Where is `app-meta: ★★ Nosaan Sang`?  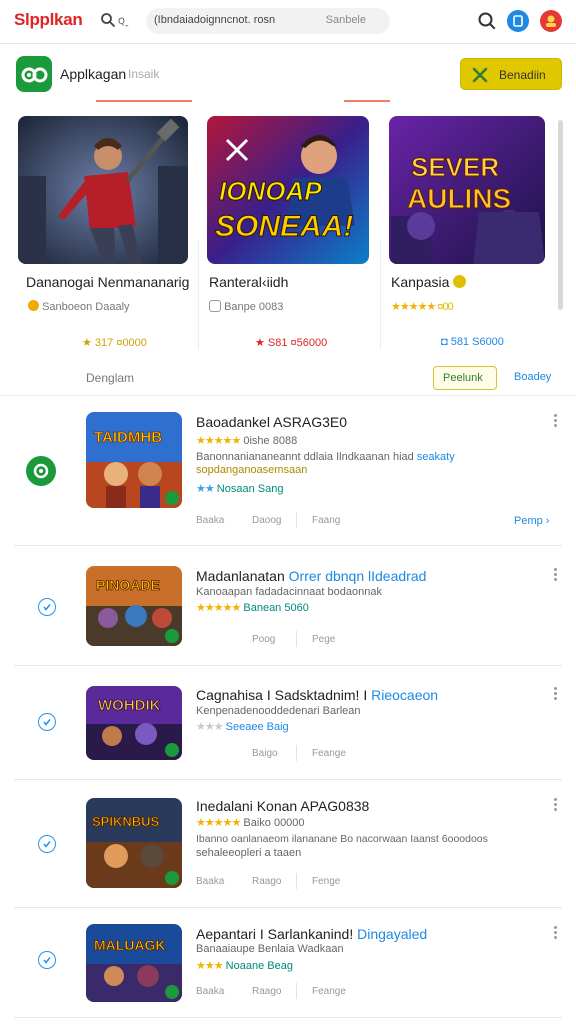
app-meta: ★★ Nosaan Sang is located at coordinates (239, 488).